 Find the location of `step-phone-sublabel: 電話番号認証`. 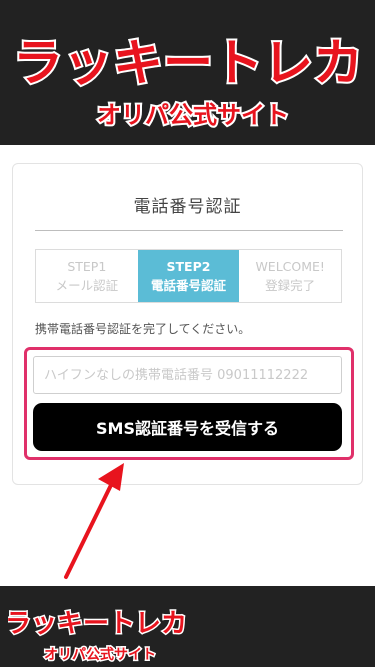

step-phone-sublabel: 電話番号認証 is located at coordinates (189, 285).